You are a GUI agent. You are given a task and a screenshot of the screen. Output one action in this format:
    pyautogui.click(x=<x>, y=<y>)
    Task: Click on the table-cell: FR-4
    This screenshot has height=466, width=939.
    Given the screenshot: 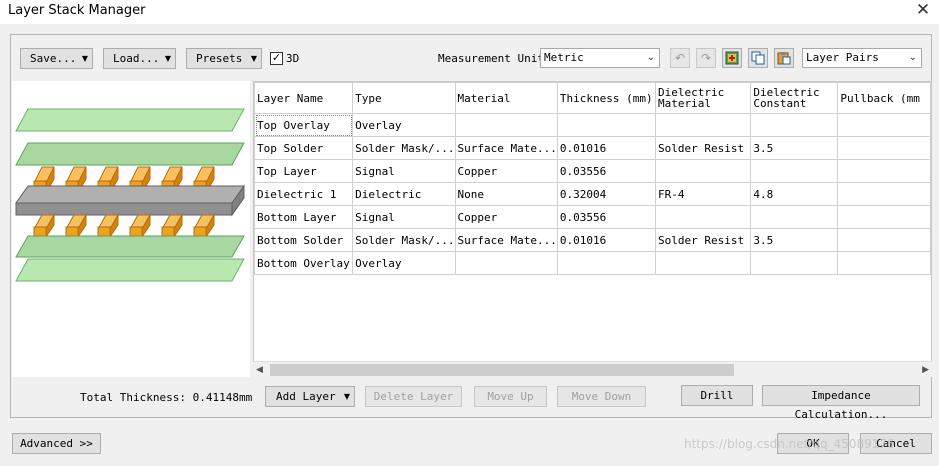 What is the action you would take?
    pyautogui.click(x=703, y=194)
    